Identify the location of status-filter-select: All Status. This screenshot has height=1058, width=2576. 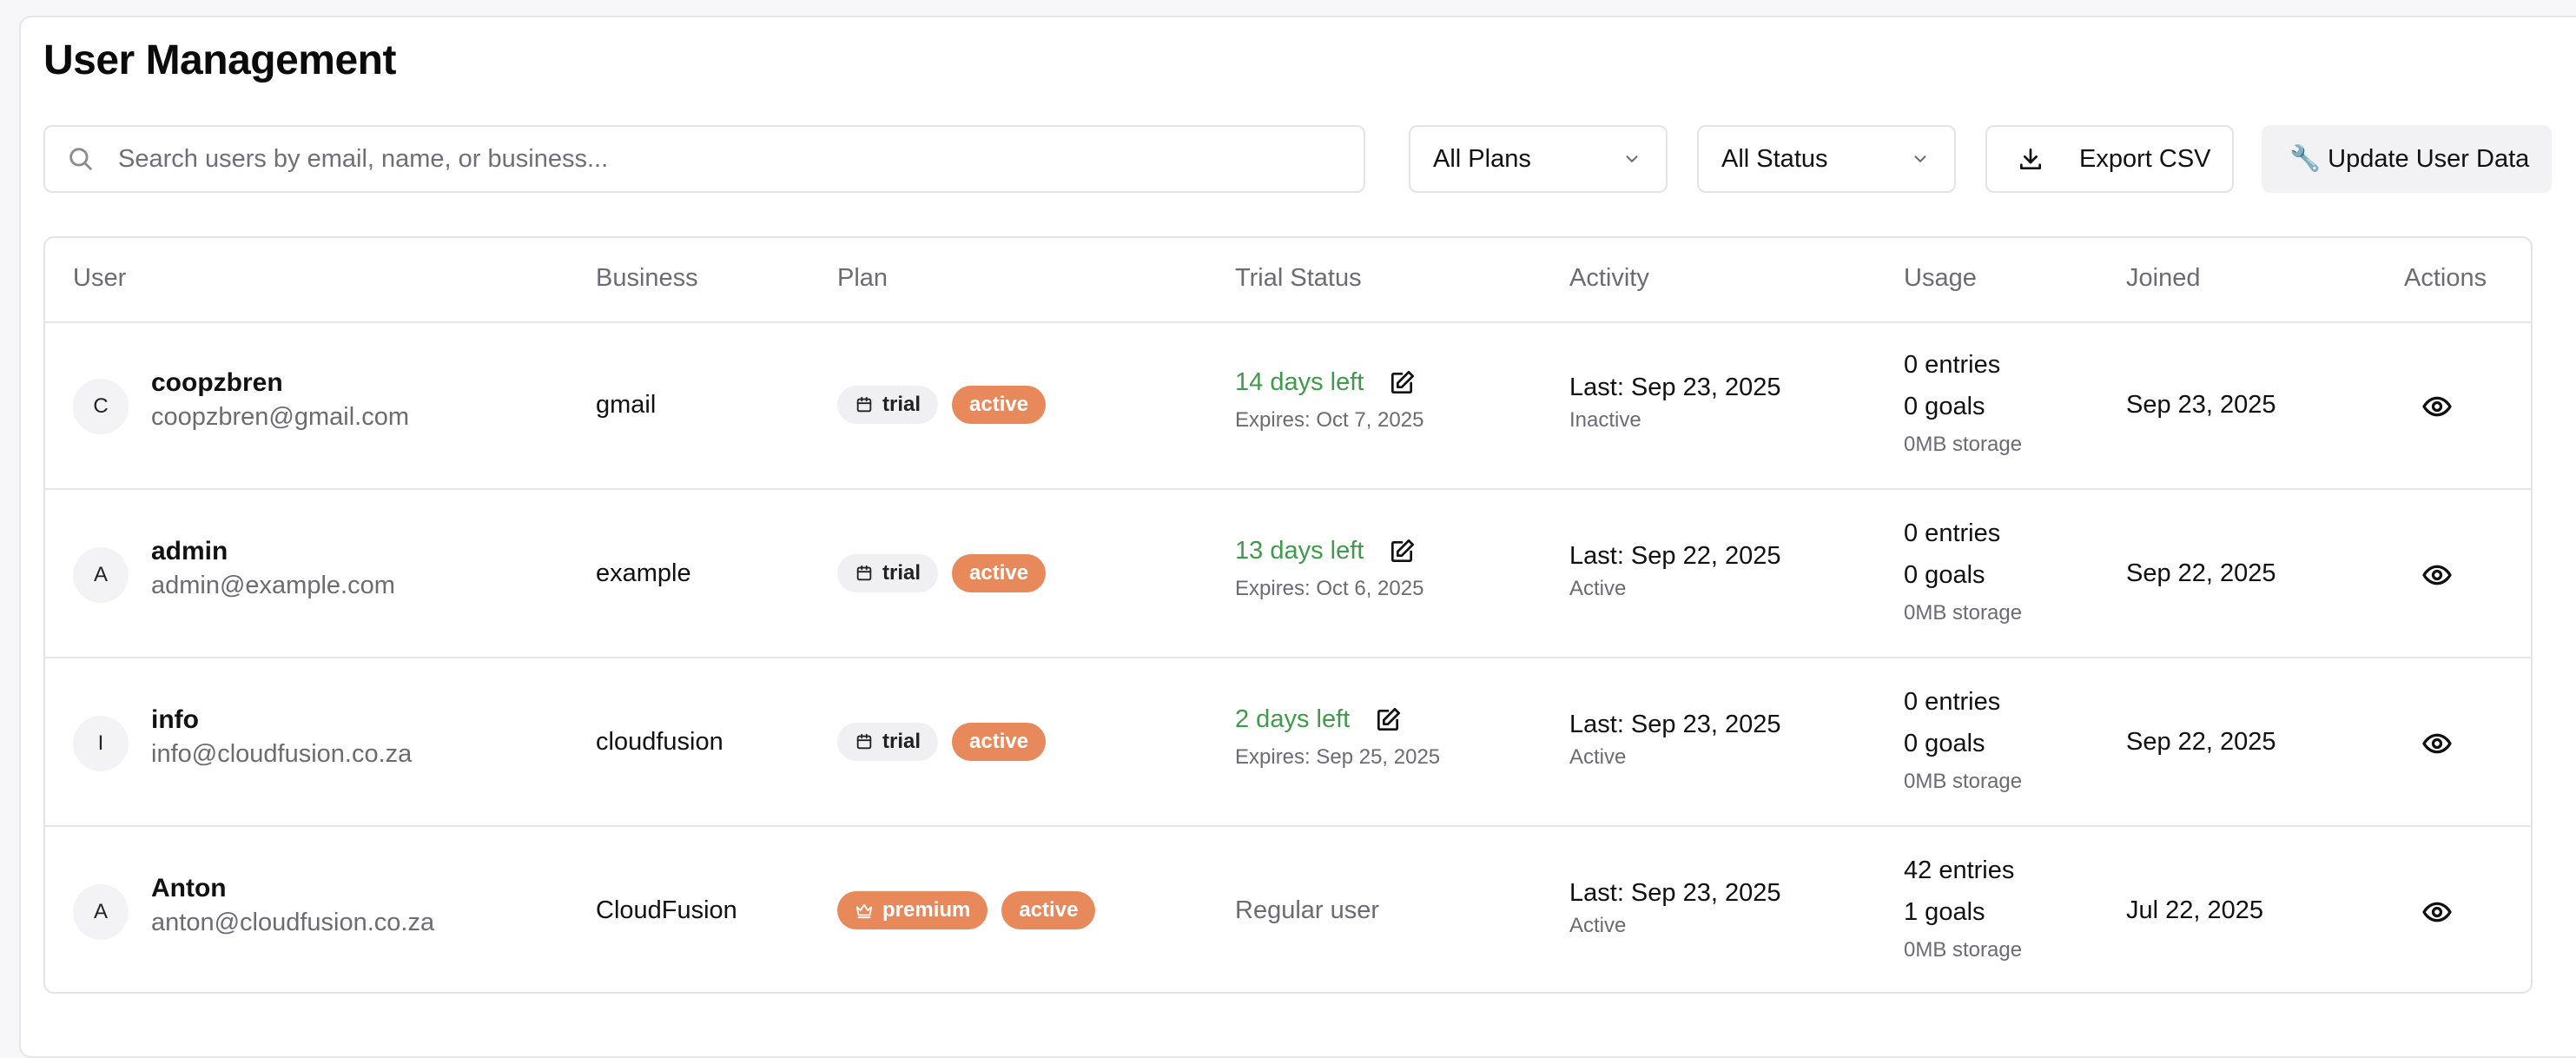
(1826, 159).